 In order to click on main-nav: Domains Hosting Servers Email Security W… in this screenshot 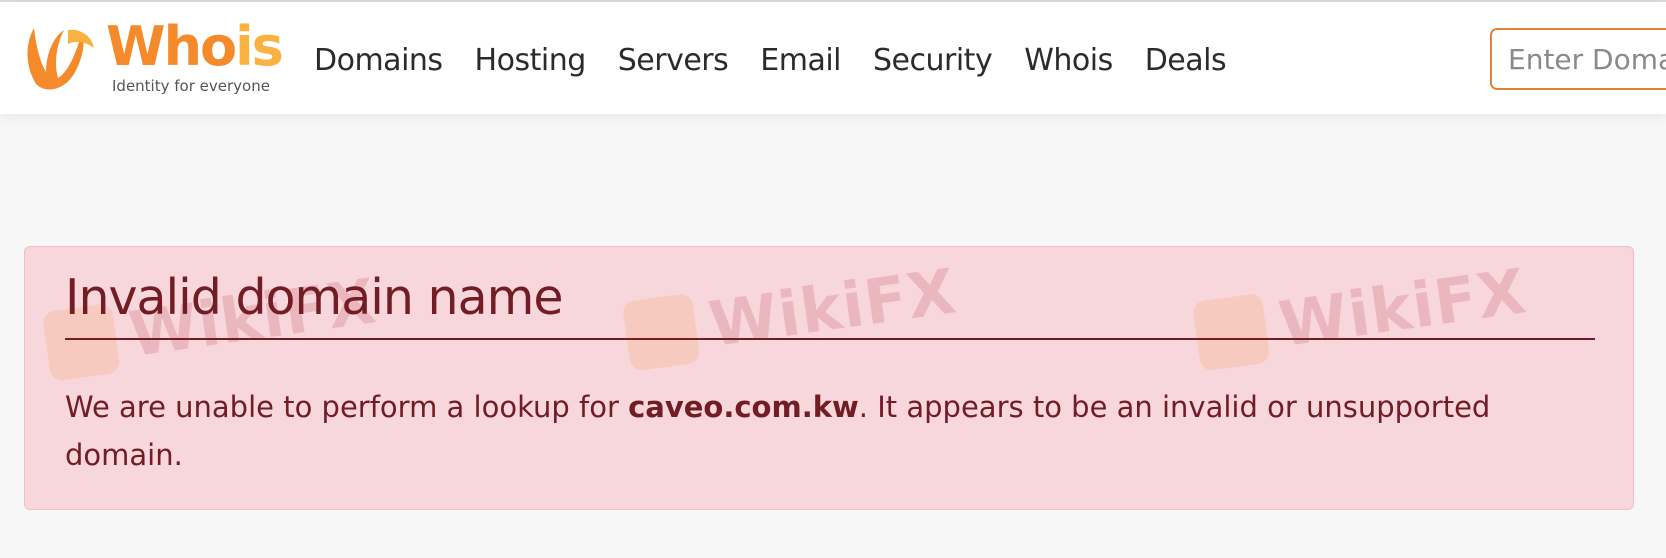, I will do `click(770, 60)`.